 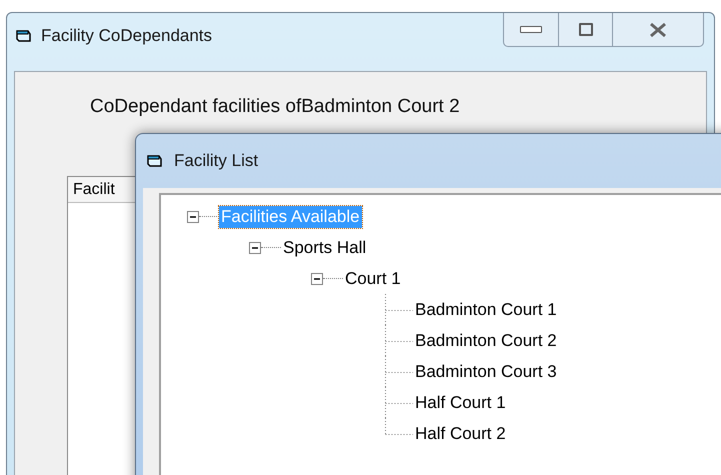 I want to click on tree-item: Sports Hall, so click(x=324, y=247).